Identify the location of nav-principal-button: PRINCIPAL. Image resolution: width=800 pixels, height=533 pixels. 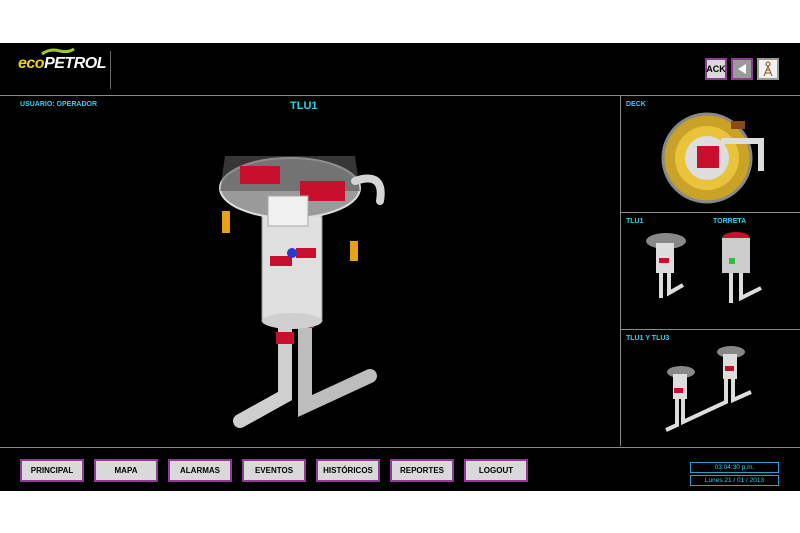
(52, 470).